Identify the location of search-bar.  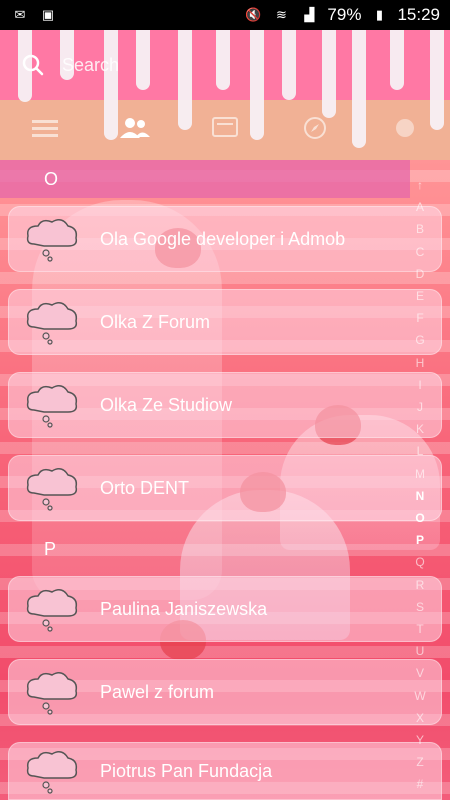
(225, 65).